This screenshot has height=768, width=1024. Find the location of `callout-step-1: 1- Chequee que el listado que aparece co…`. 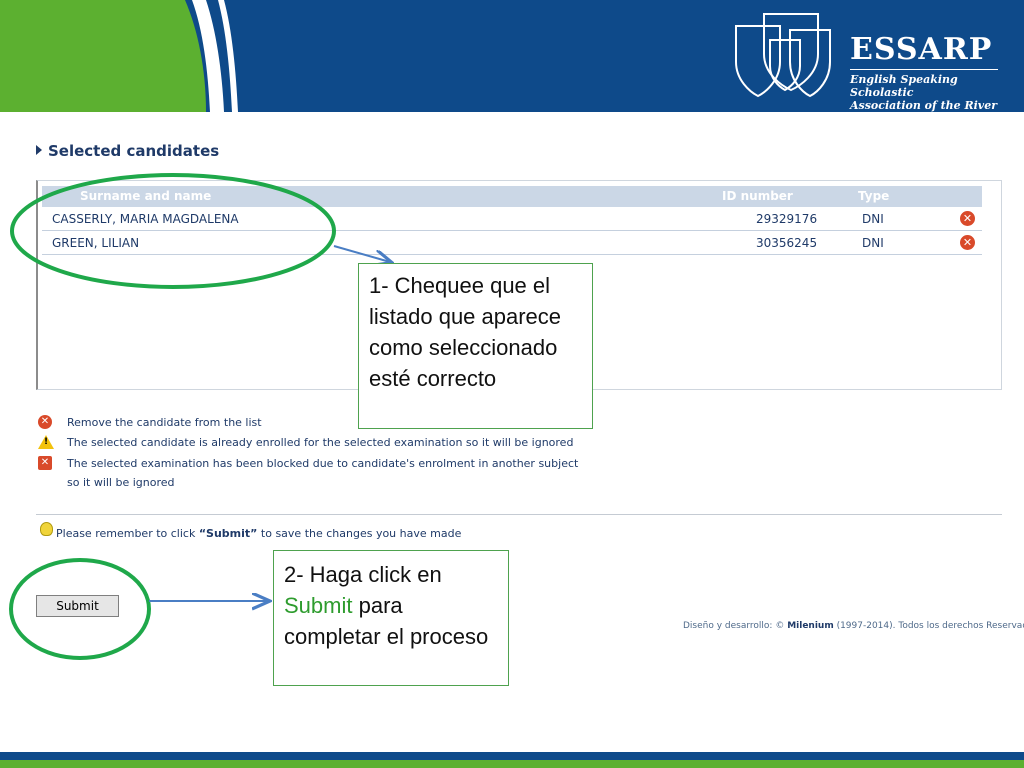

callout-step-1: 1- Chequee que el listado que aparece co… is located at coordinates (475, 346).